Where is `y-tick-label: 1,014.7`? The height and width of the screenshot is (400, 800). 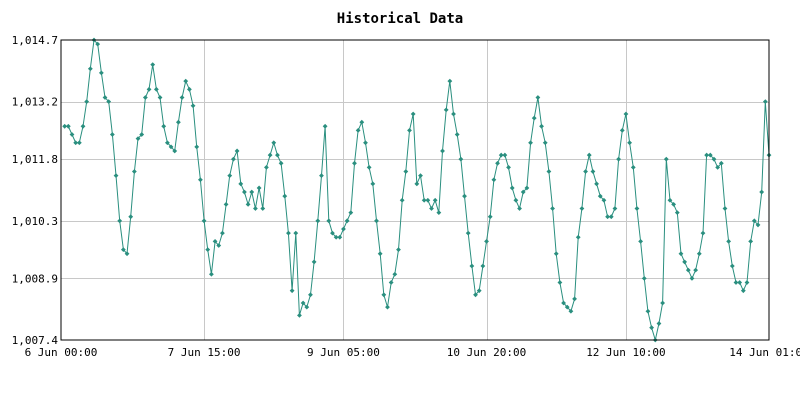
y-tick-label: 1,014.7 is located at coordinates (35, 40).